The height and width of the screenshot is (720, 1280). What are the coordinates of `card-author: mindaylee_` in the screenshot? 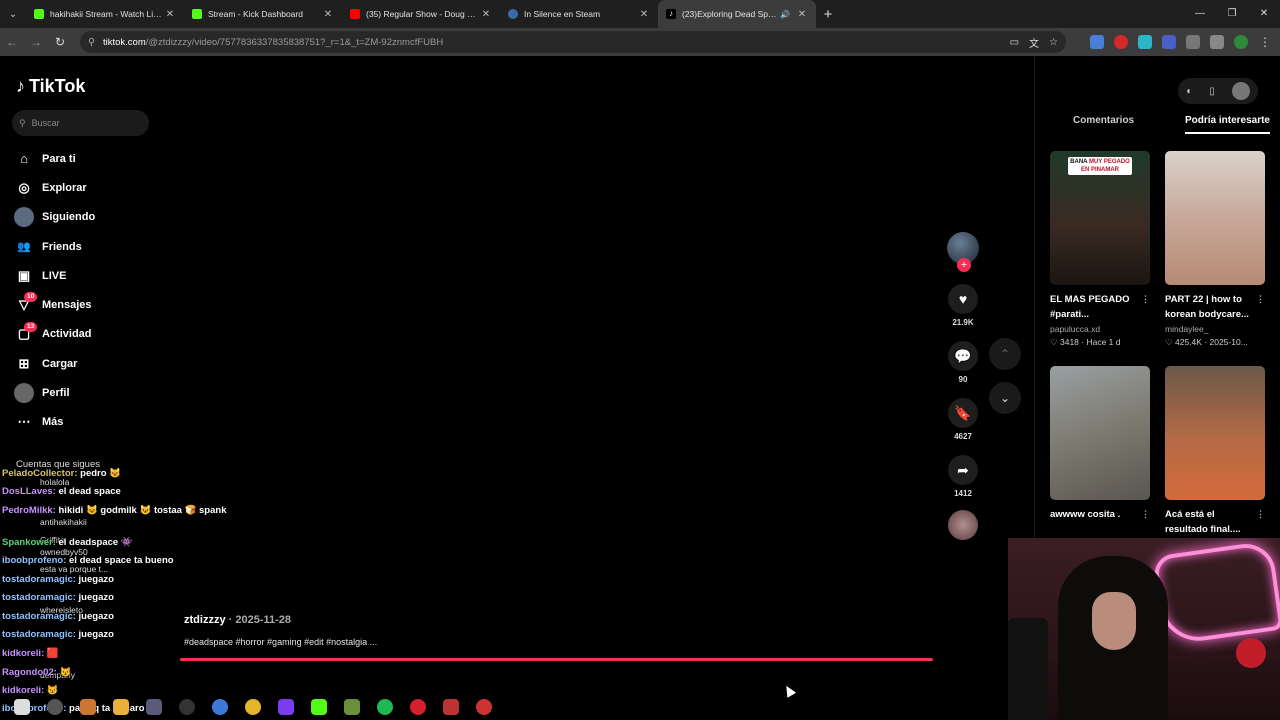 It's located at (1215, 329).